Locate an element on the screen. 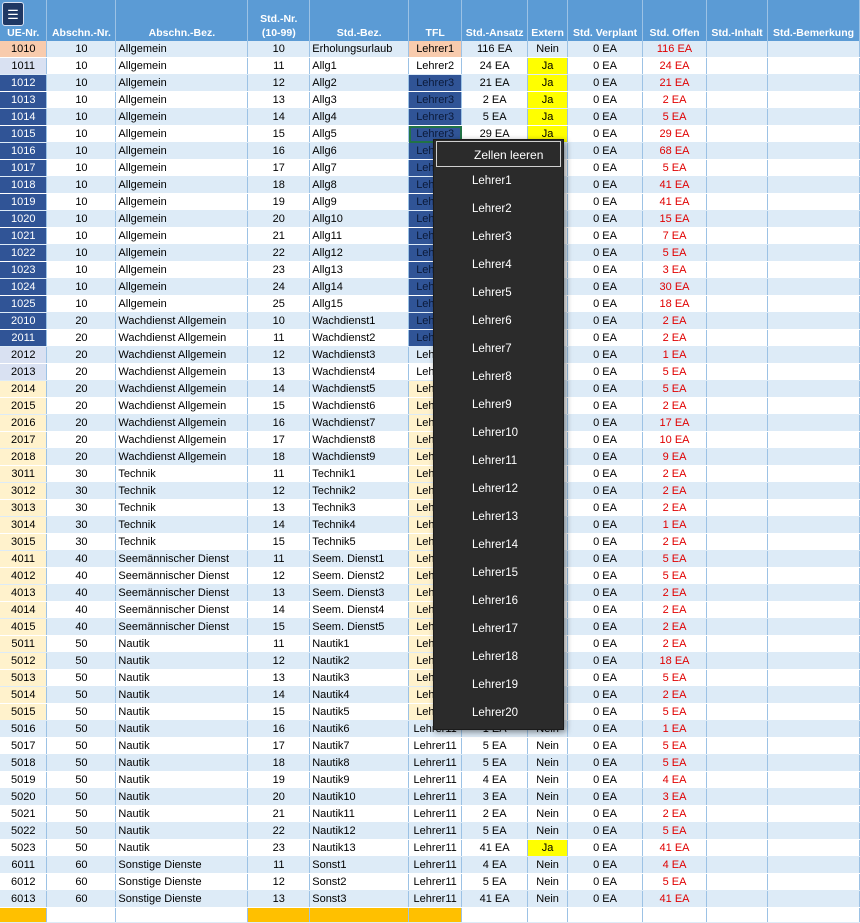 This screenshot has height=923, width=860. menu-item-lehrer12: Lehrer12 is located at coordinates (498, 489).